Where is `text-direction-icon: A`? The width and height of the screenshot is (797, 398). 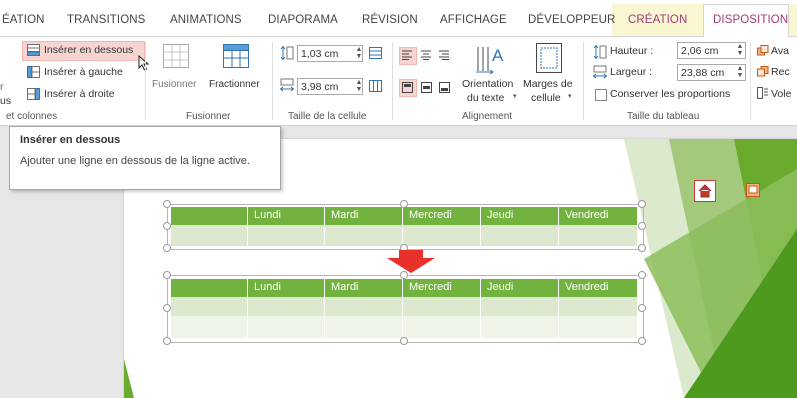 text-direction-icon: A is located at coordinates (490, 60).